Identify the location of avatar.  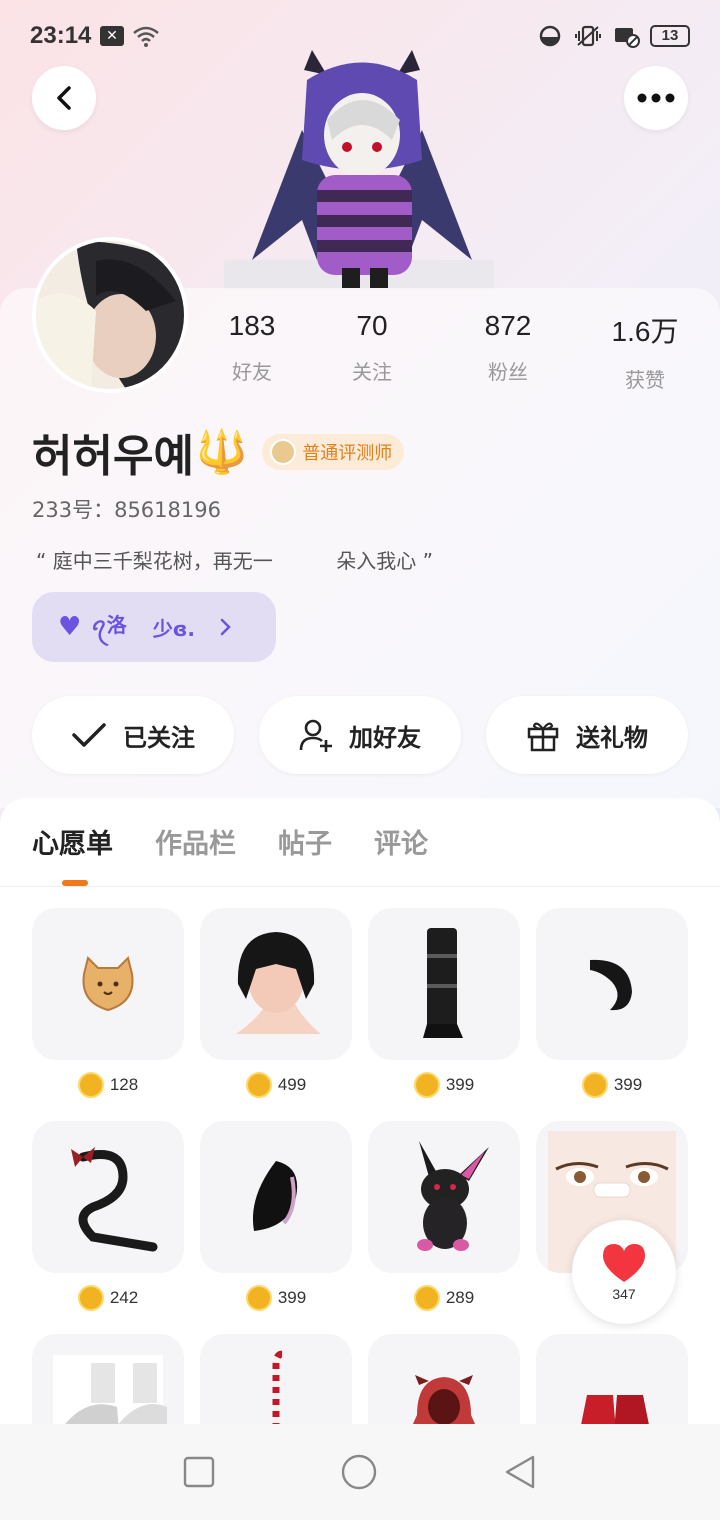
(110, 315).